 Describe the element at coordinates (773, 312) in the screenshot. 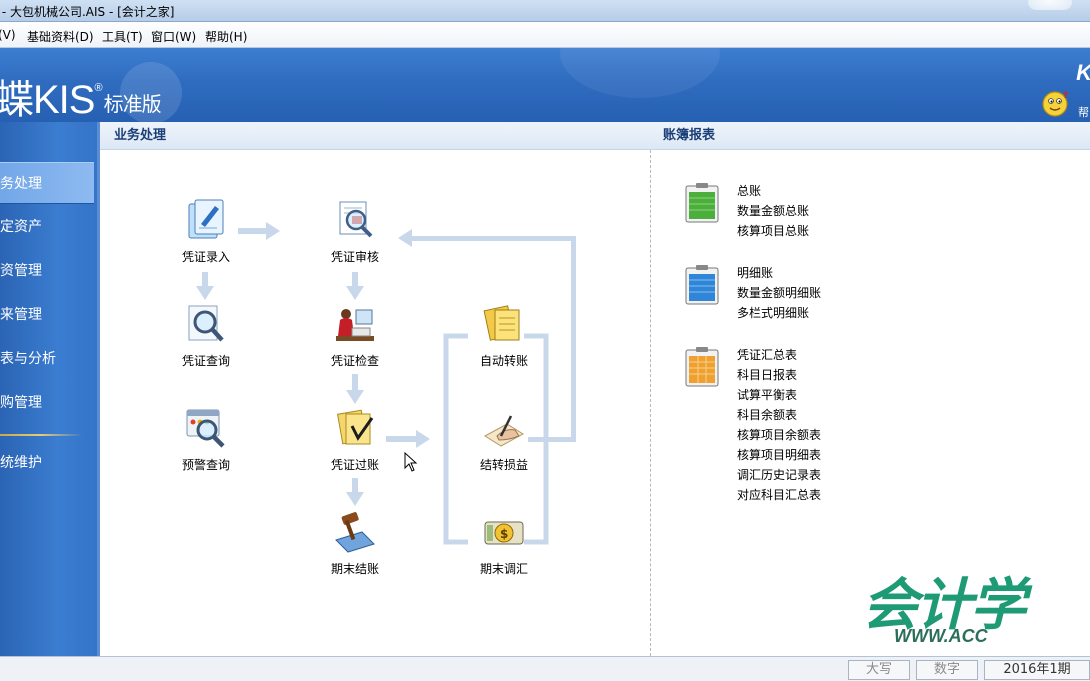

I see `report-link-multi-column-ledger: 多栏式明细账` at that location.